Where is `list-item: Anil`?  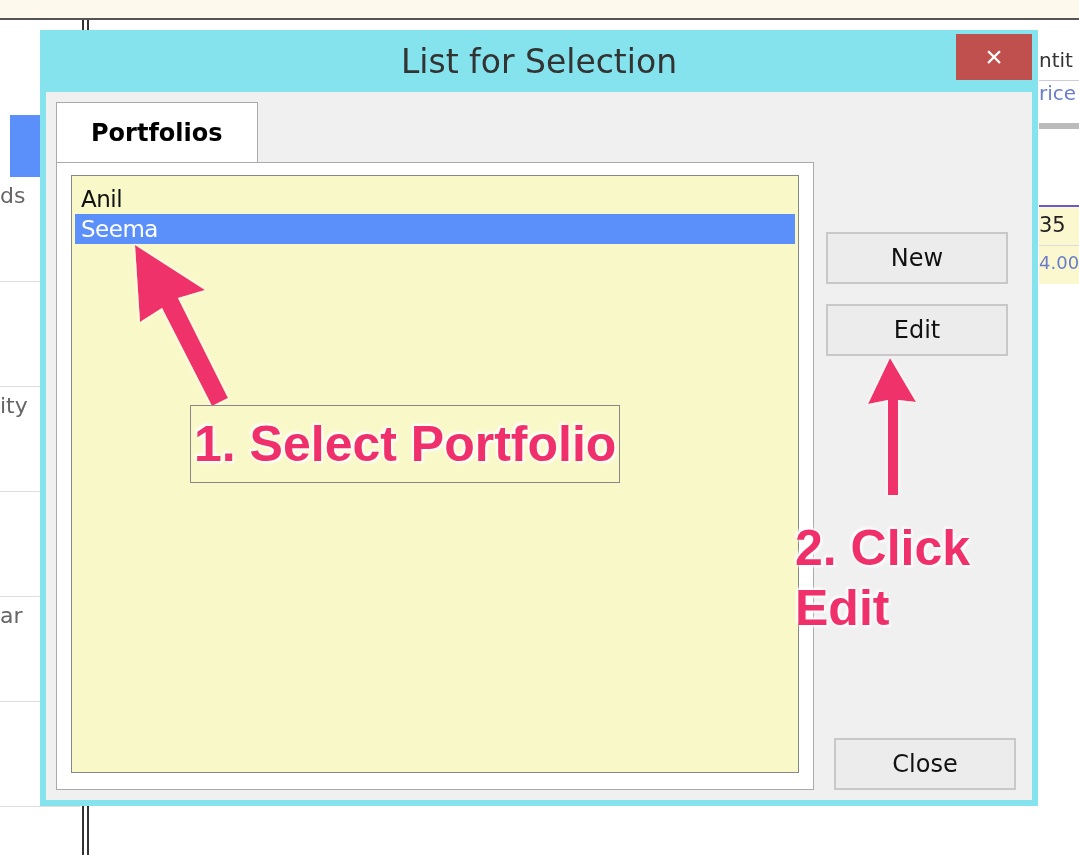 list-item: Anil is located at coordinates (435, 199).